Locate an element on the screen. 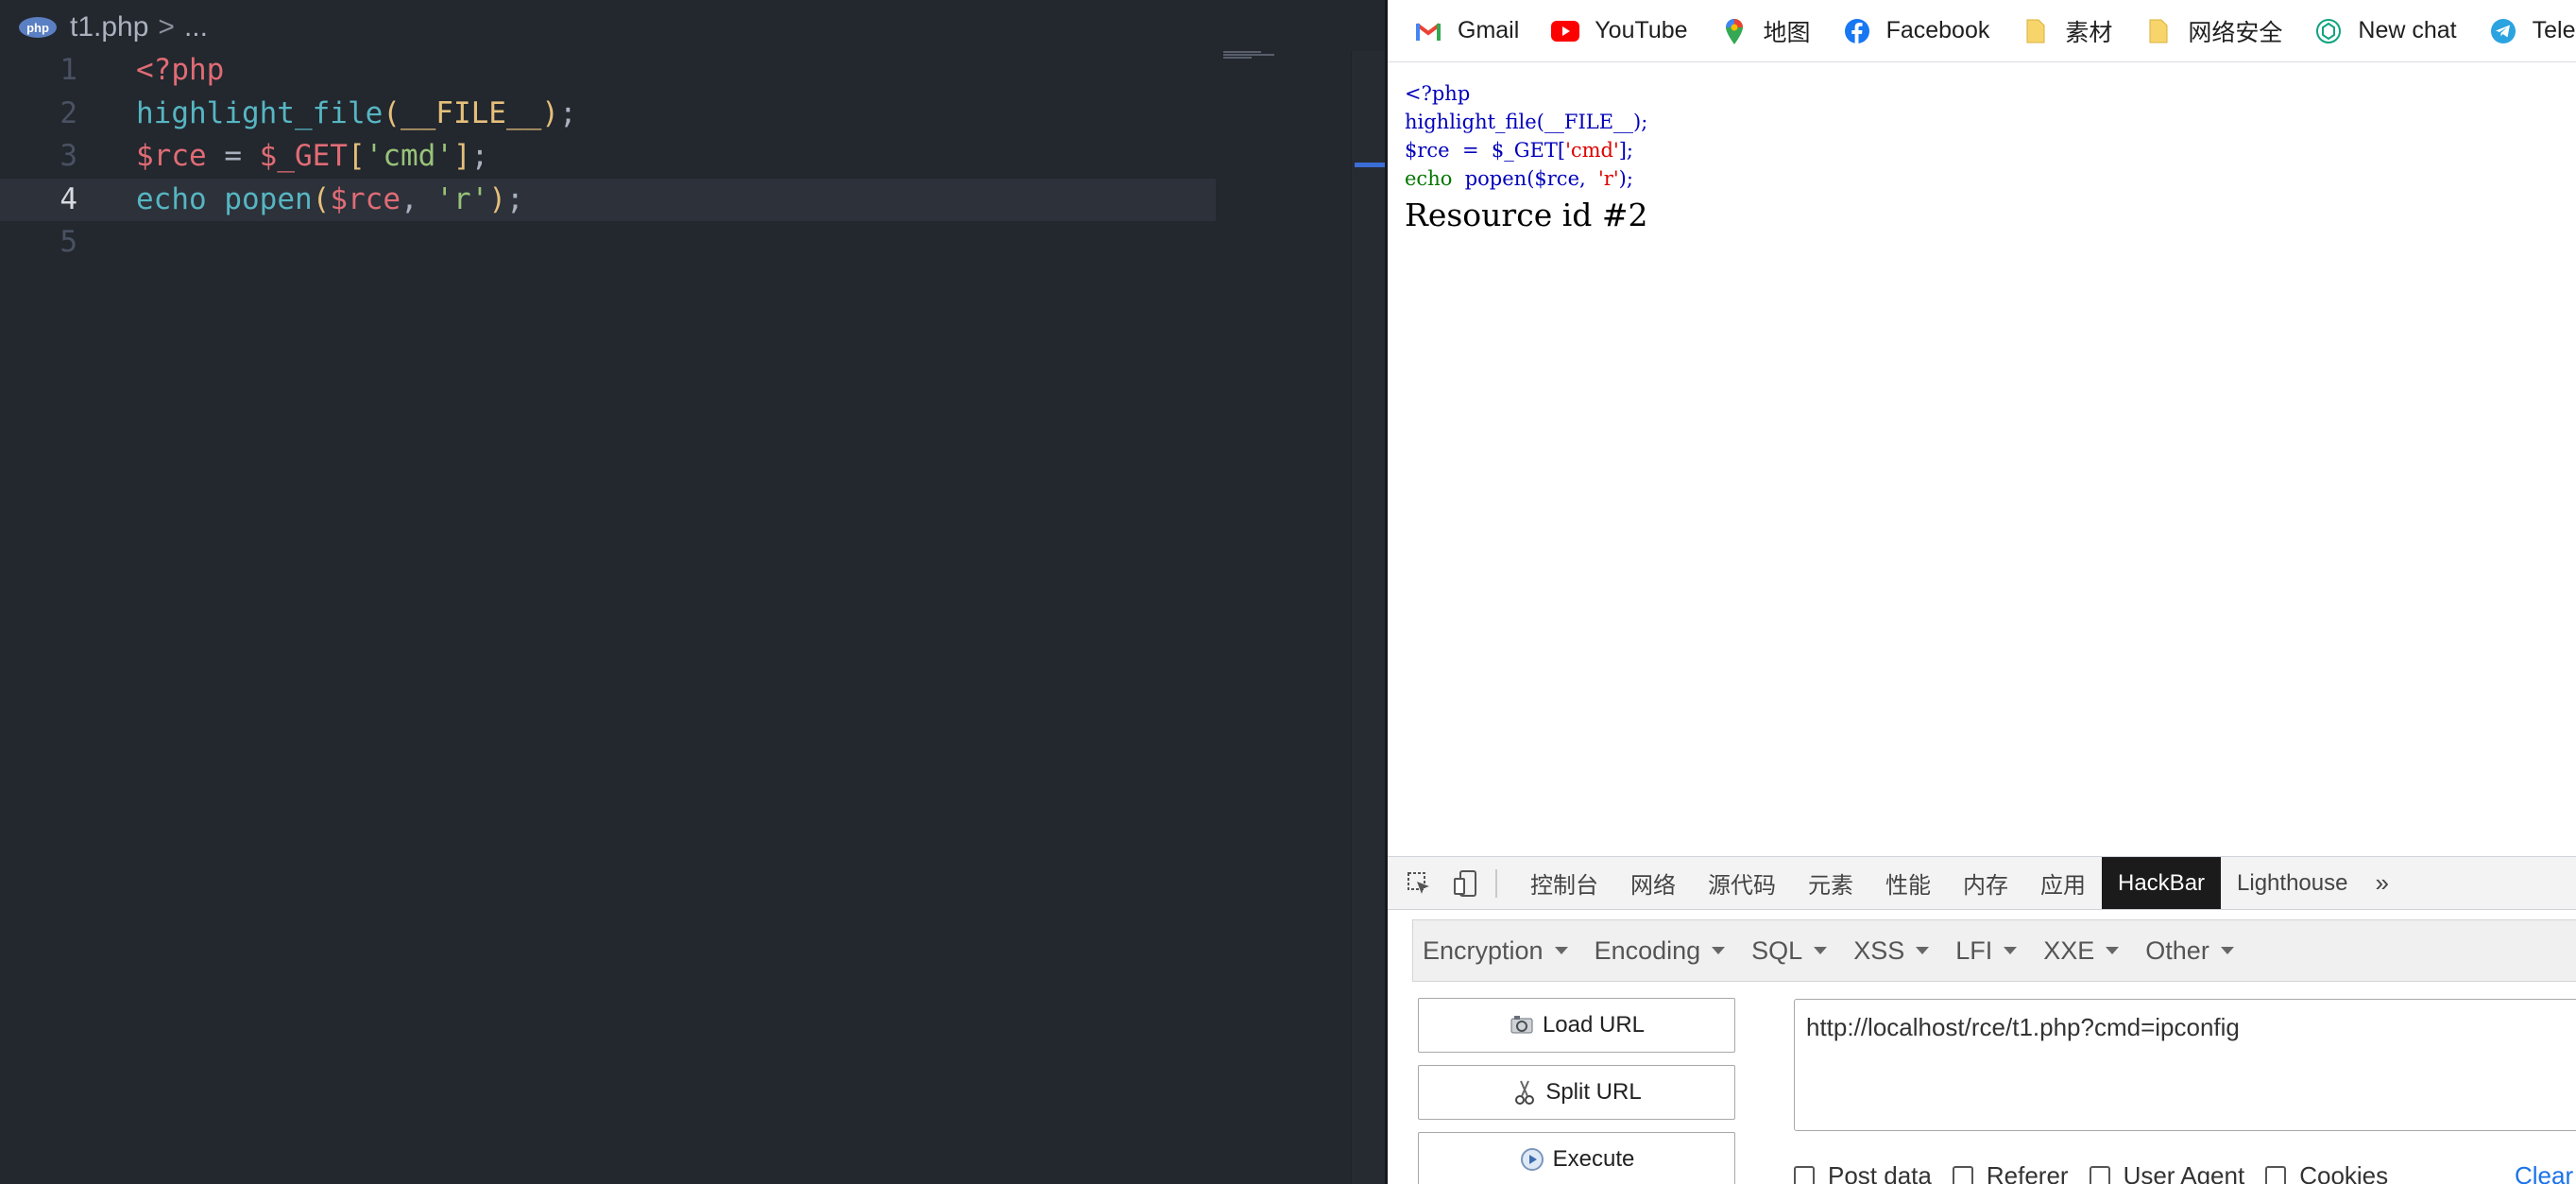  hackbar-menu-item: Encryption is located at coordinates (1499, 951).